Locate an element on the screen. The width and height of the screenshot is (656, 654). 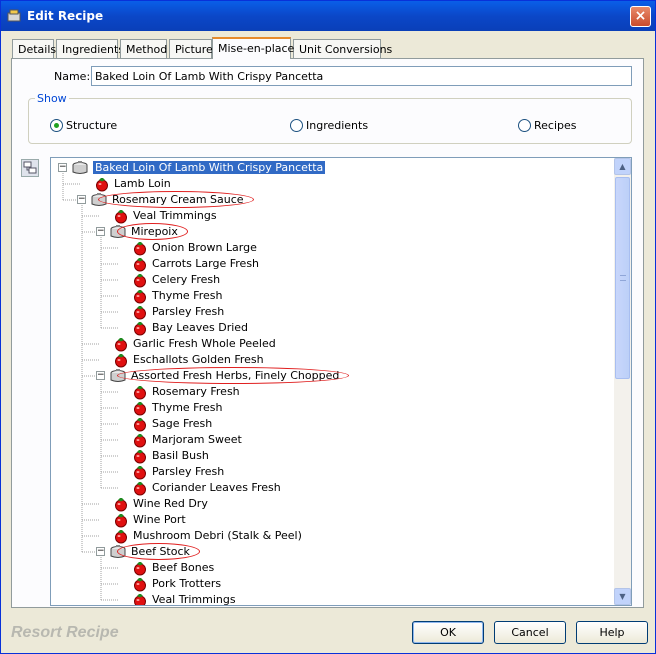
tree-ingredient-node: Onion Brown Large is located at coordinates (331, 248).